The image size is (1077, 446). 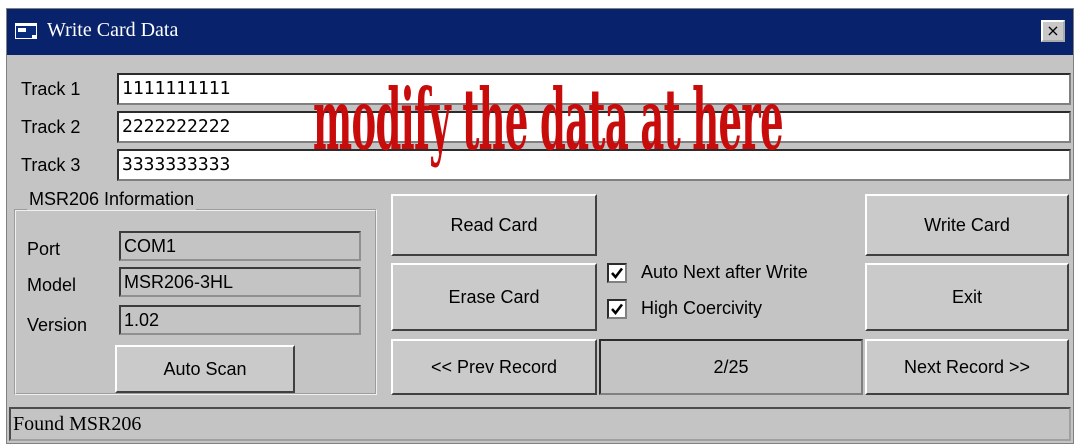 I want to click on read-card-button: Read Card, so click(x=494, y=225).